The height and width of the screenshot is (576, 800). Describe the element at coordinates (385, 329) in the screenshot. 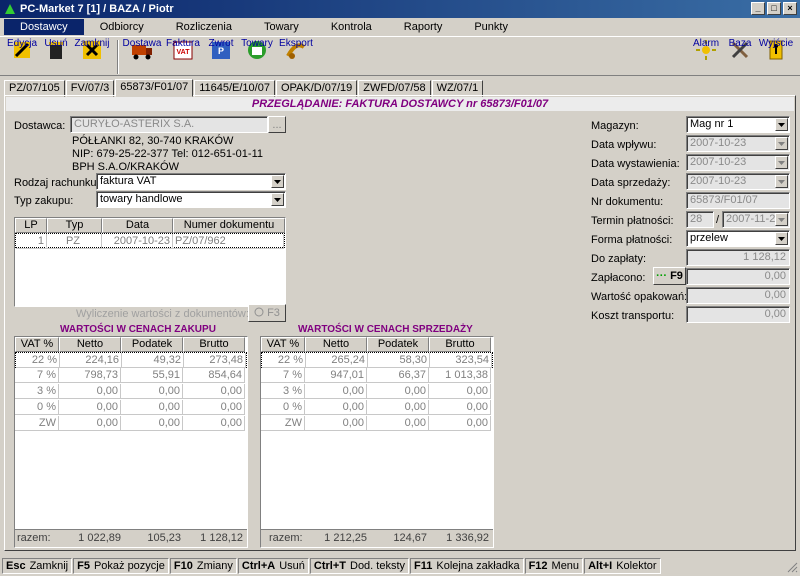

I see `sales-values-title: WARTOŚCI W CENACH SPRZEDAŻY` at that location.